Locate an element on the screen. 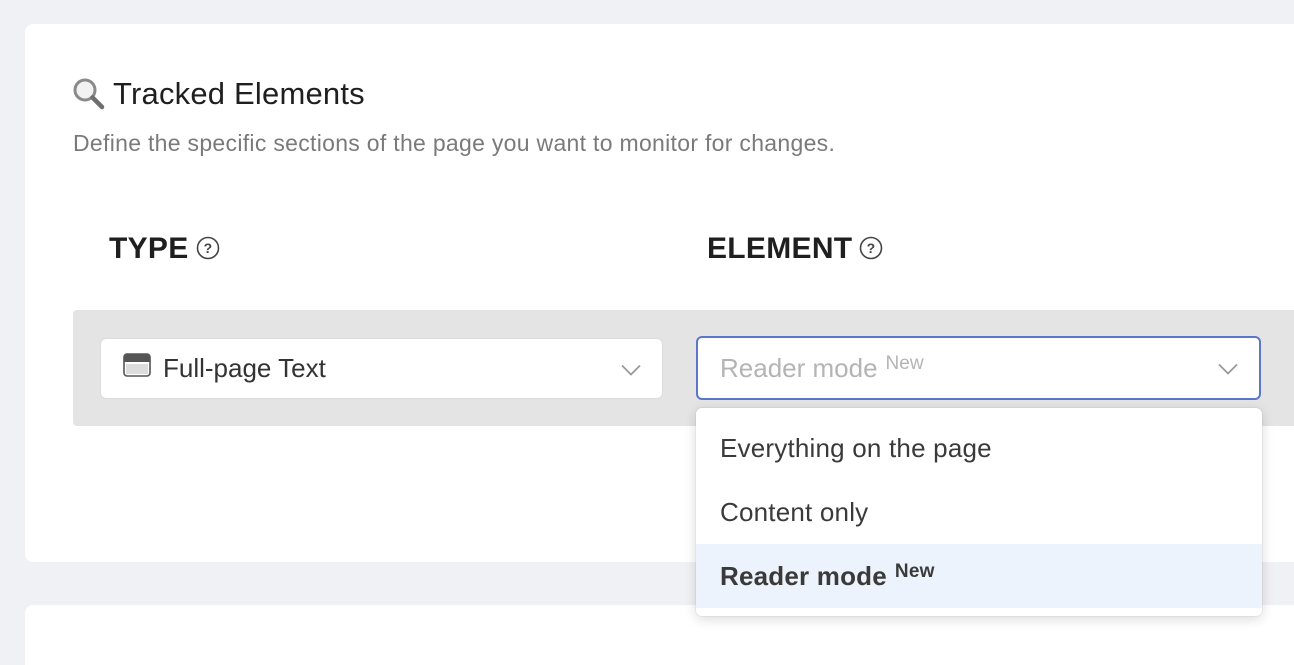 The height and width of the screenshot is (665, 1294). element-select-placeholder: Reader mode is located at coordinates (799, 367).